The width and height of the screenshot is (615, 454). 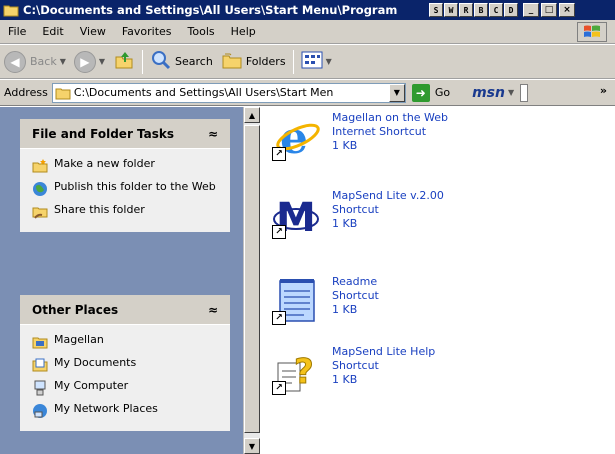 What do you see at coordinates (603, 90) in the screenshot?
I see `toolbar-more-icon: »` at bounding box center [603, 90].